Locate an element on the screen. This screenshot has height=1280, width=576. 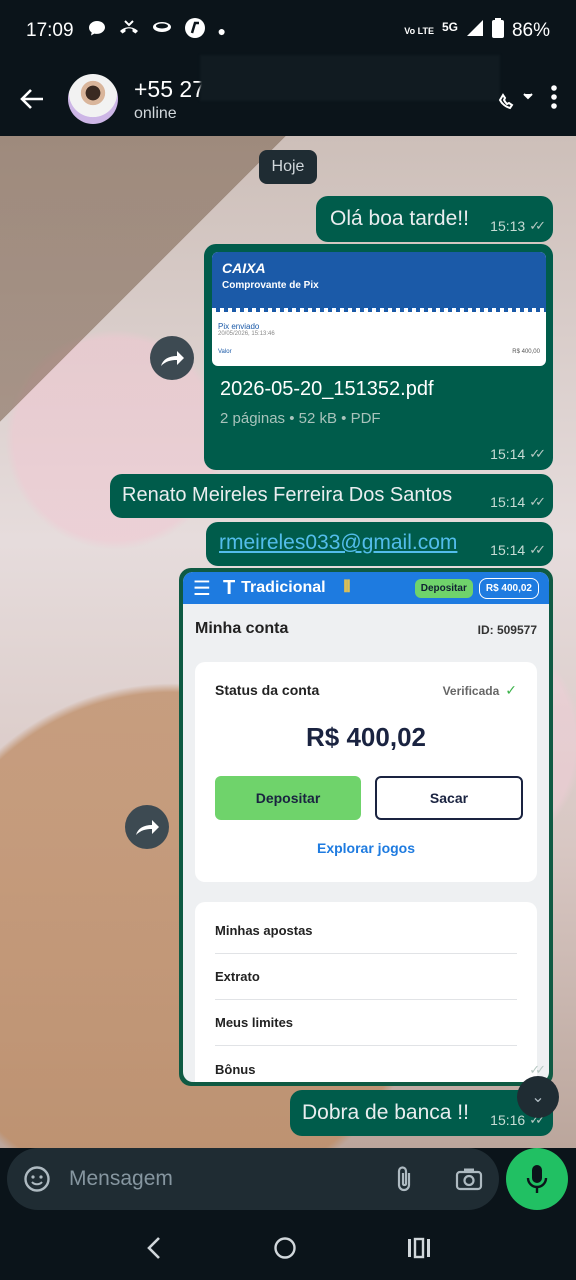
call-menu-button is located at coordinates (516, 99).